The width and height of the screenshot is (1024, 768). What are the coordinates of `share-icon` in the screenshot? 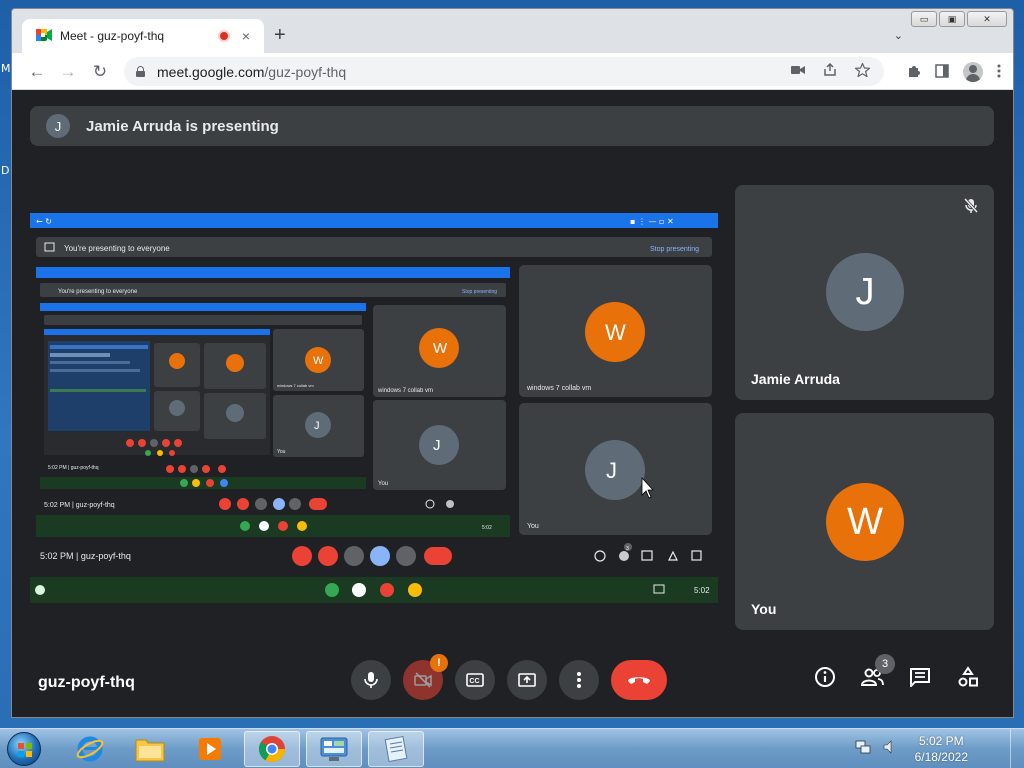 It's located at (830, 71).